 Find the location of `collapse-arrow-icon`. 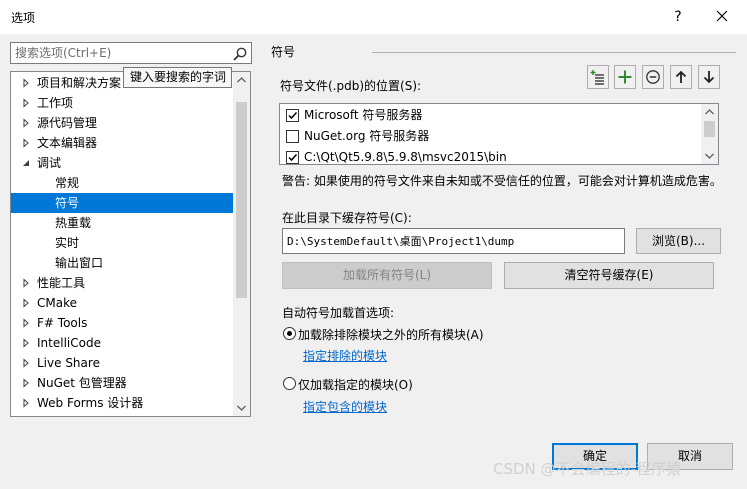

collapse-arrow-icon is located at coordinates (26, 163).